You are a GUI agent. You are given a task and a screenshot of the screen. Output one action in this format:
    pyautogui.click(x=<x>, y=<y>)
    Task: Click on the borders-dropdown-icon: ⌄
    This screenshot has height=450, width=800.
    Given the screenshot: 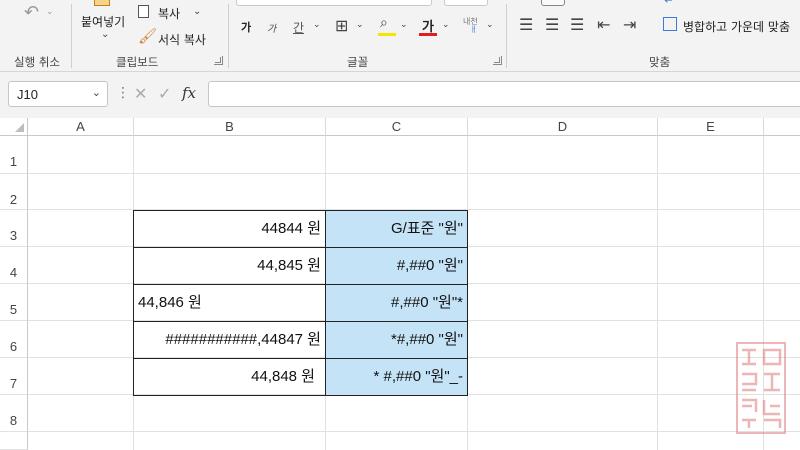 What is the action you would take?
    pyautogui.click(x=360, y=25)
    